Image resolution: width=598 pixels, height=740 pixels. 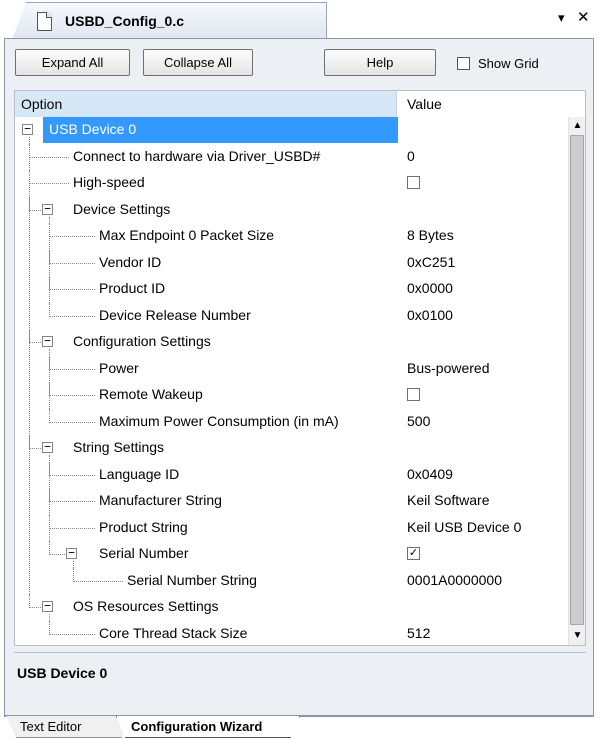 I want to click on tree-node-group: − Configuration Settings, so click(x=291, y=342).